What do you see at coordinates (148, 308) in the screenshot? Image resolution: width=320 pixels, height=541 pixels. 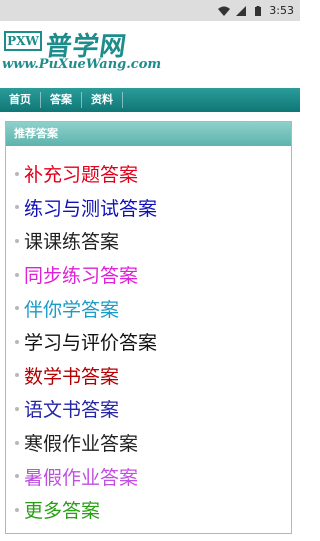 I see `list-item: 伴你学答案` at bounding box center [148, 308].